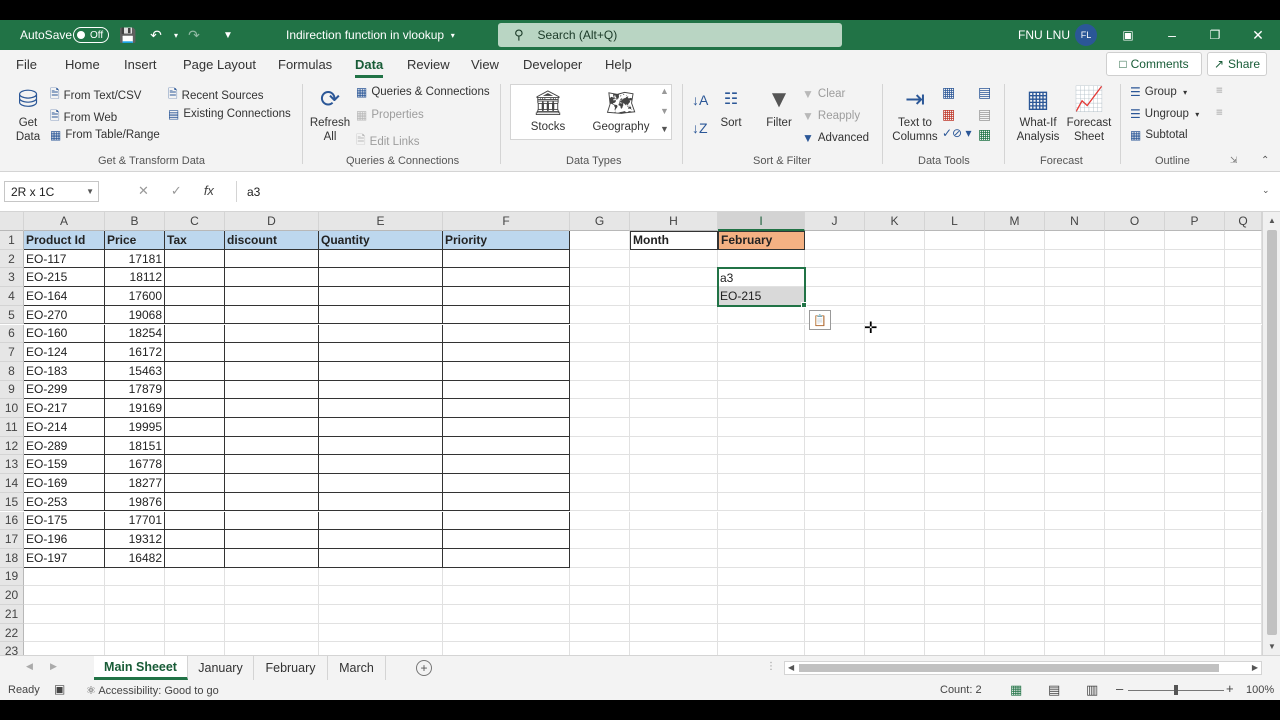  I want to click on reapply-button: ▼ Reapply, so click(831, 116).